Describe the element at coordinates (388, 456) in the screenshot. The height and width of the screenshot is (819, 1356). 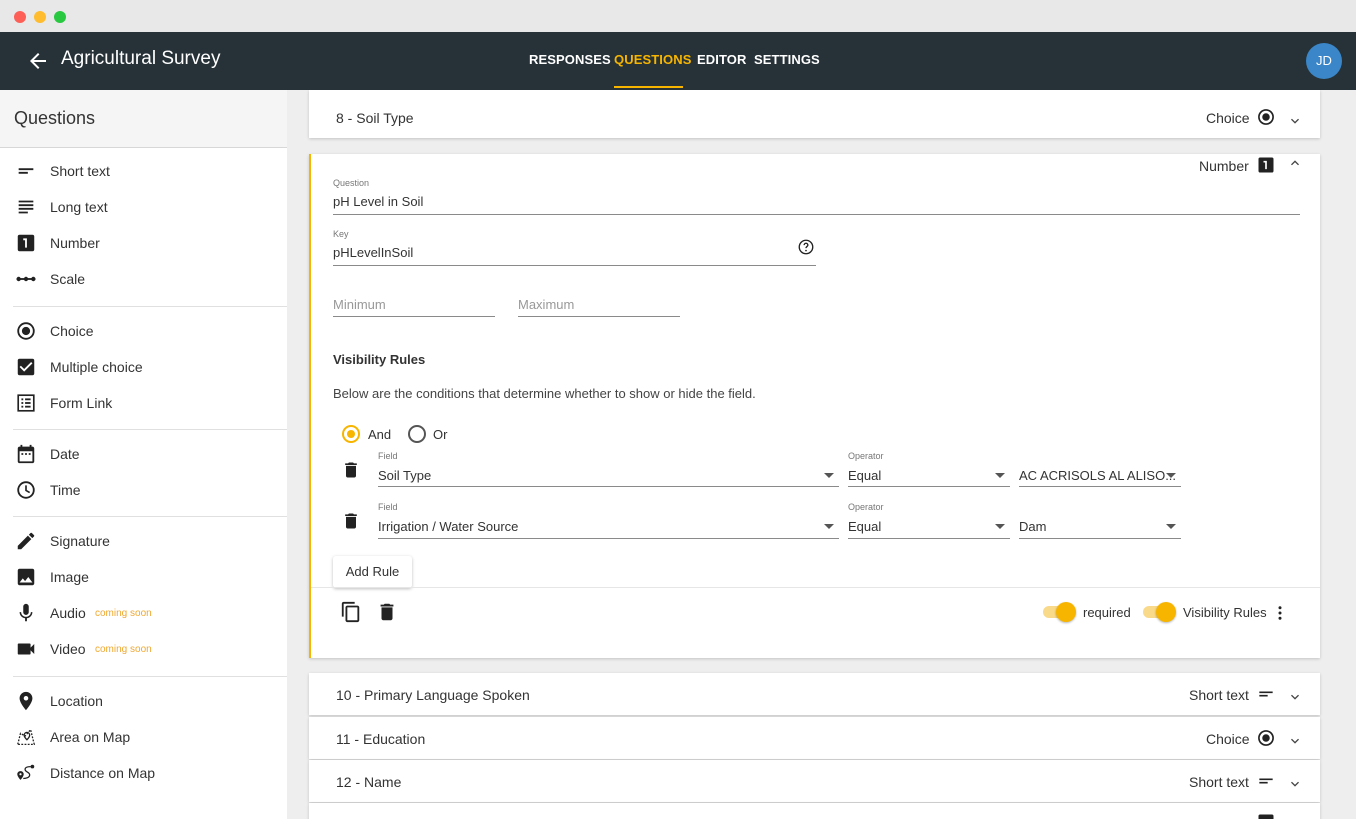
I see `rule-field-label: Field` at that location.